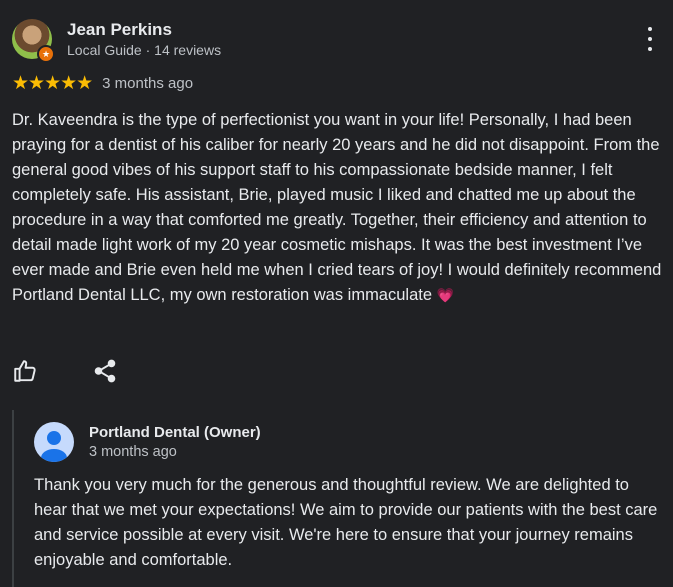 The width and height of the screenshot is (673, 587). Describe the element at coordinates (46, 54) in the screenshot. I see `local-guide-star-icon: ★` at that location.